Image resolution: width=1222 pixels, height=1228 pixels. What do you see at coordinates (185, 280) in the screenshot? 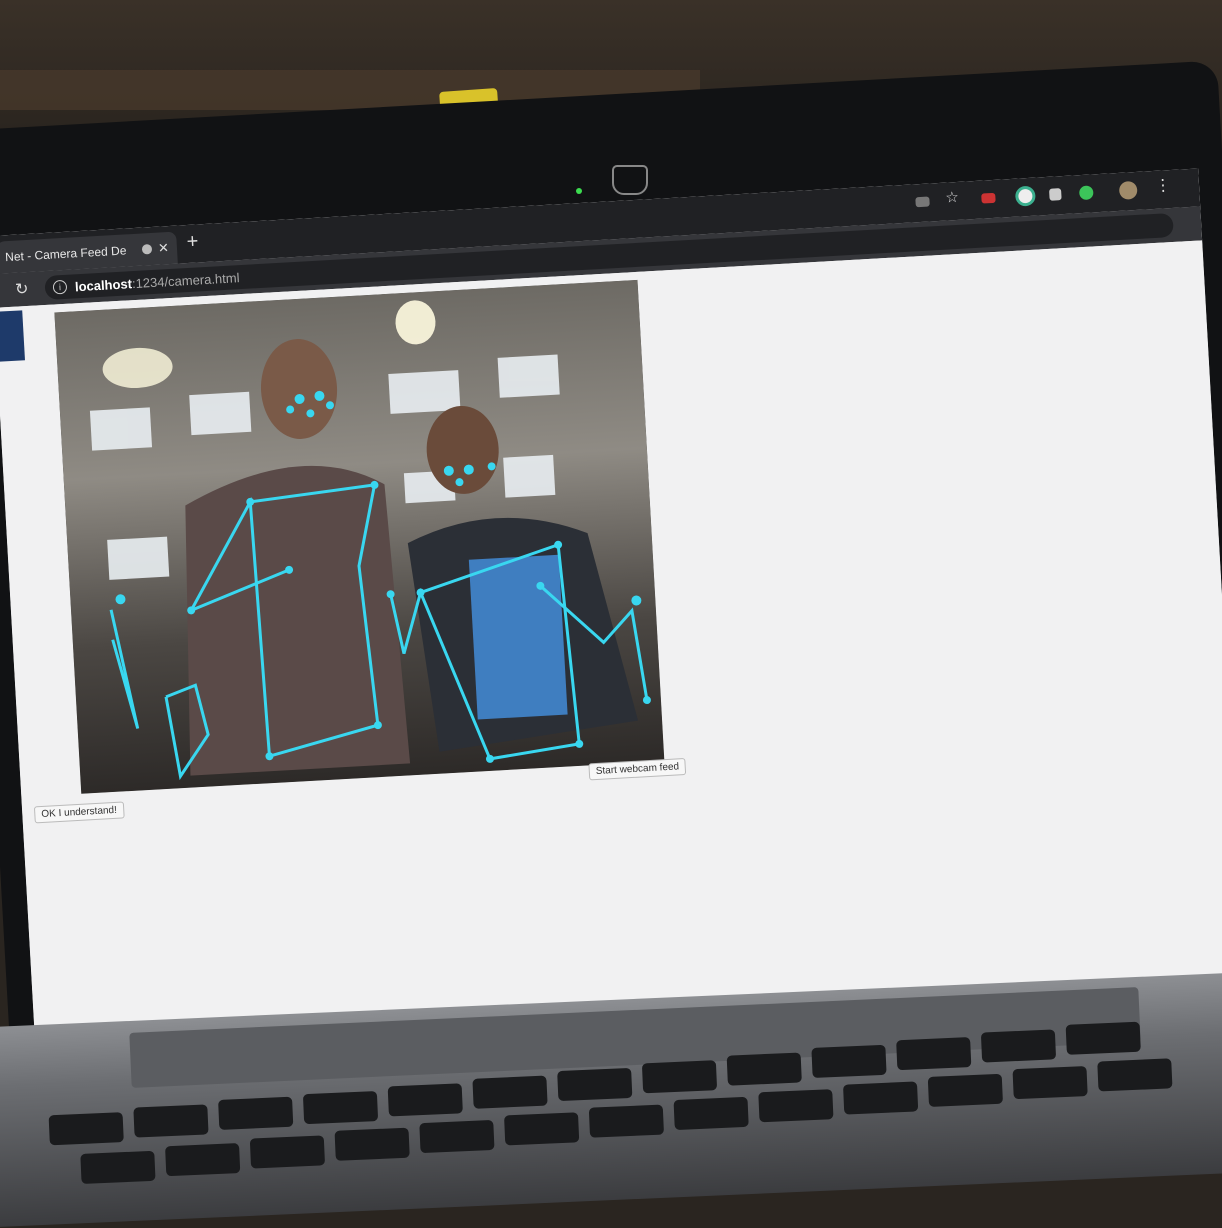
I see `url-path: :1234/camera.html` at bounding box center [185, 280].